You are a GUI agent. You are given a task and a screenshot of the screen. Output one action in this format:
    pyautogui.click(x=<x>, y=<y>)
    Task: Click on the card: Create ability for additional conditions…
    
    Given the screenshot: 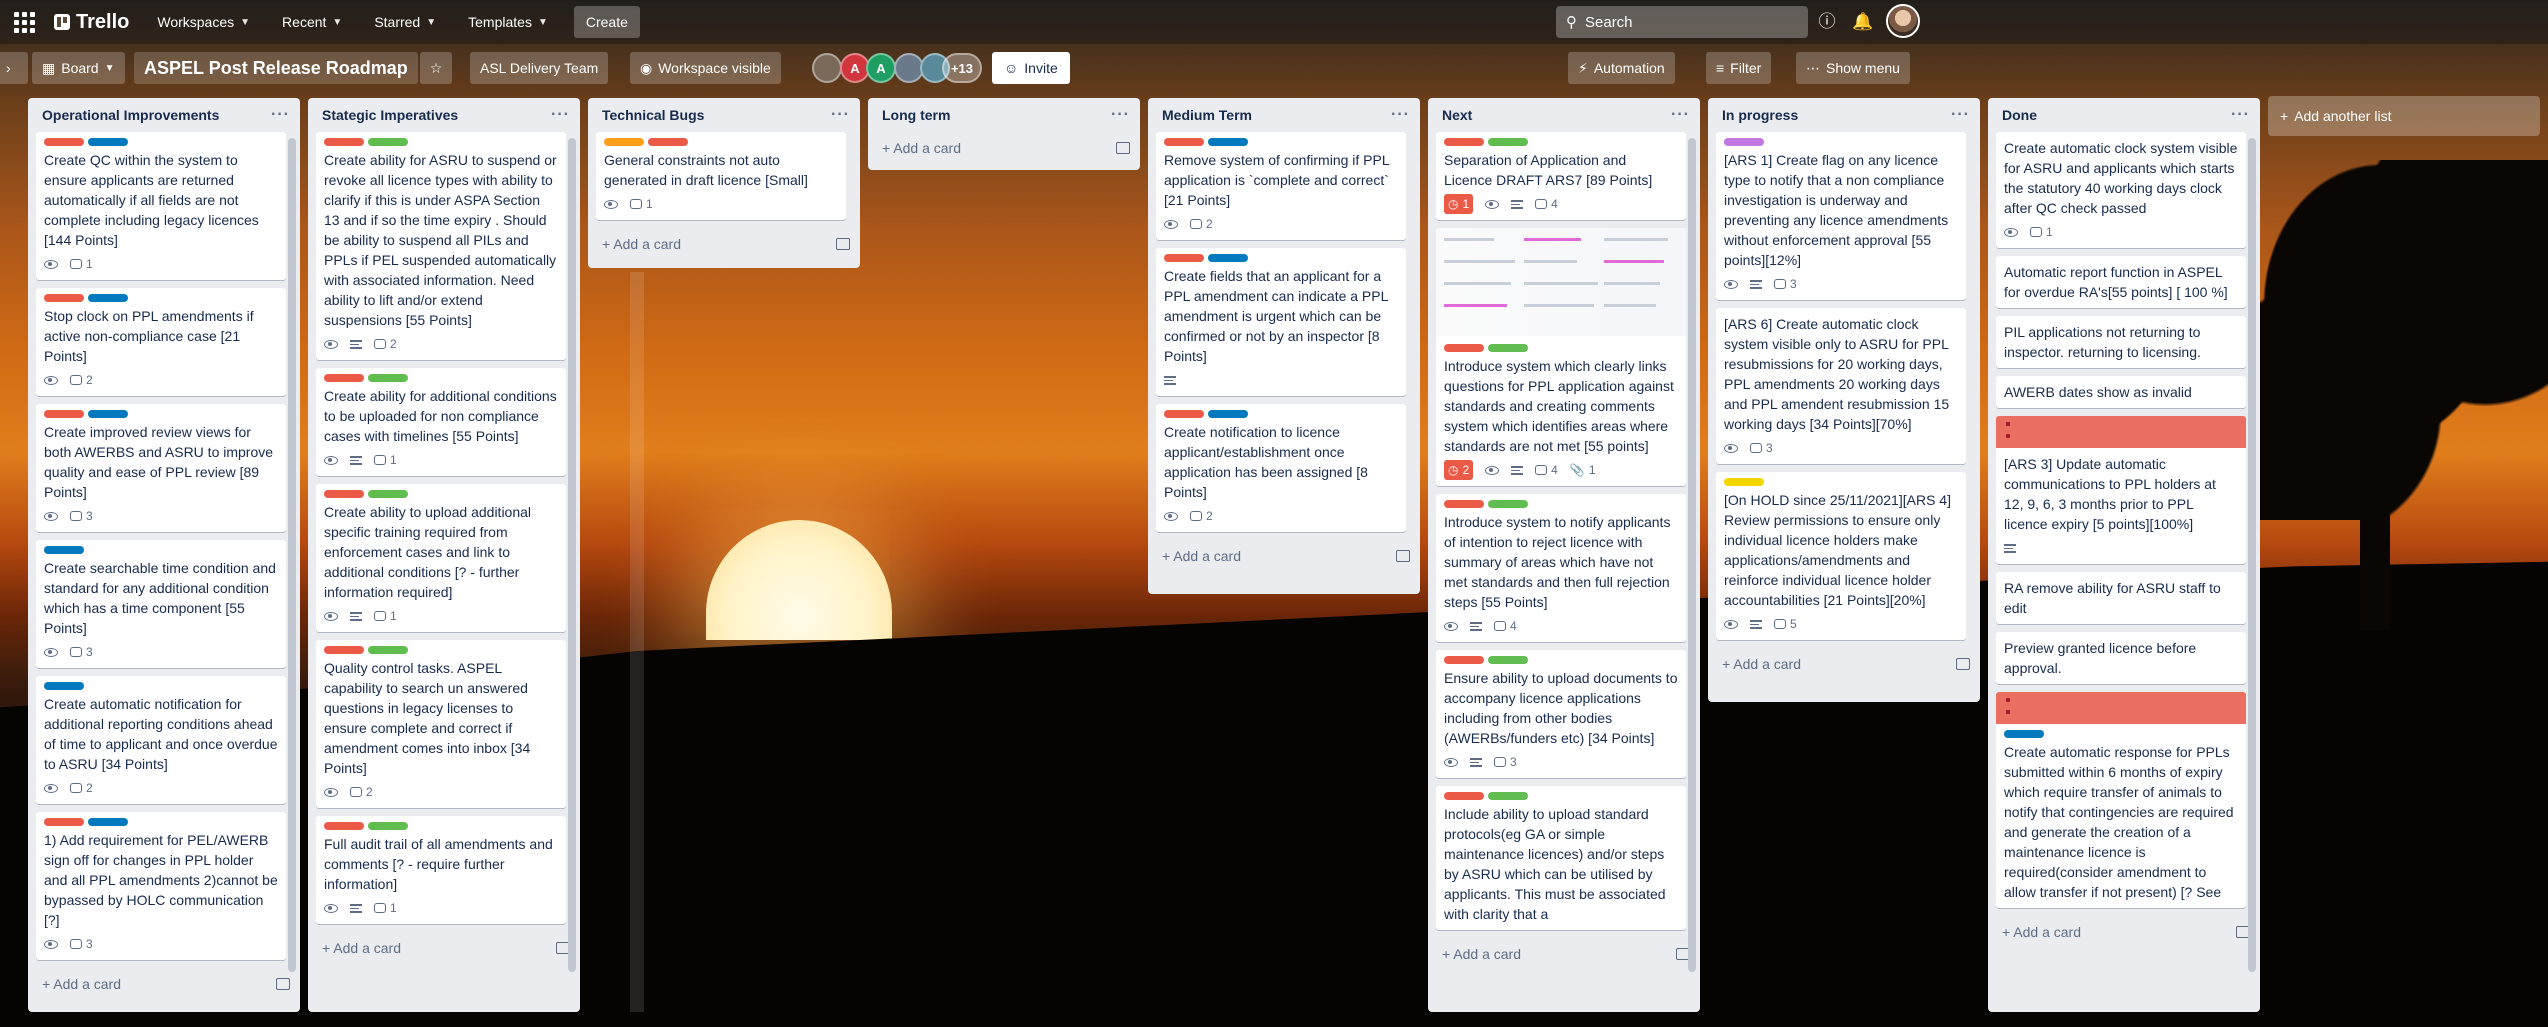 What is the action you would take?
    pyautogui.click(x=441, y=422)
    